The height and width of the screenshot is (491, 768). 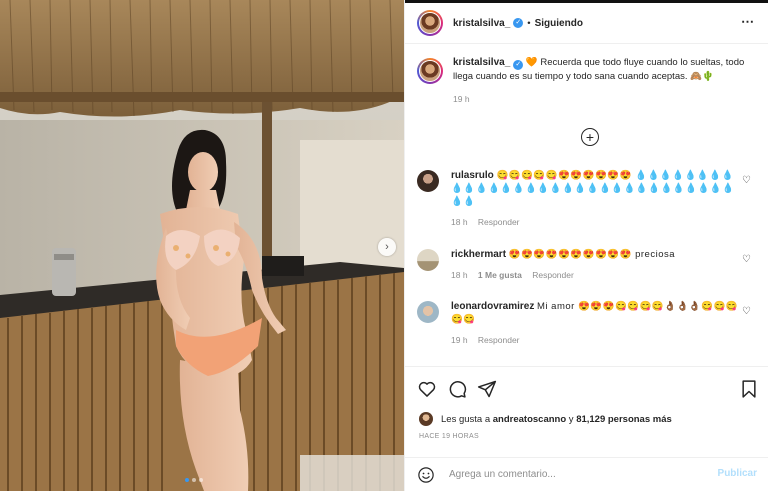 What do you see at coordinates (481, 23) in the screenshot?
I see `author-username: kristalsilva_` at bounding box center [481, 23].